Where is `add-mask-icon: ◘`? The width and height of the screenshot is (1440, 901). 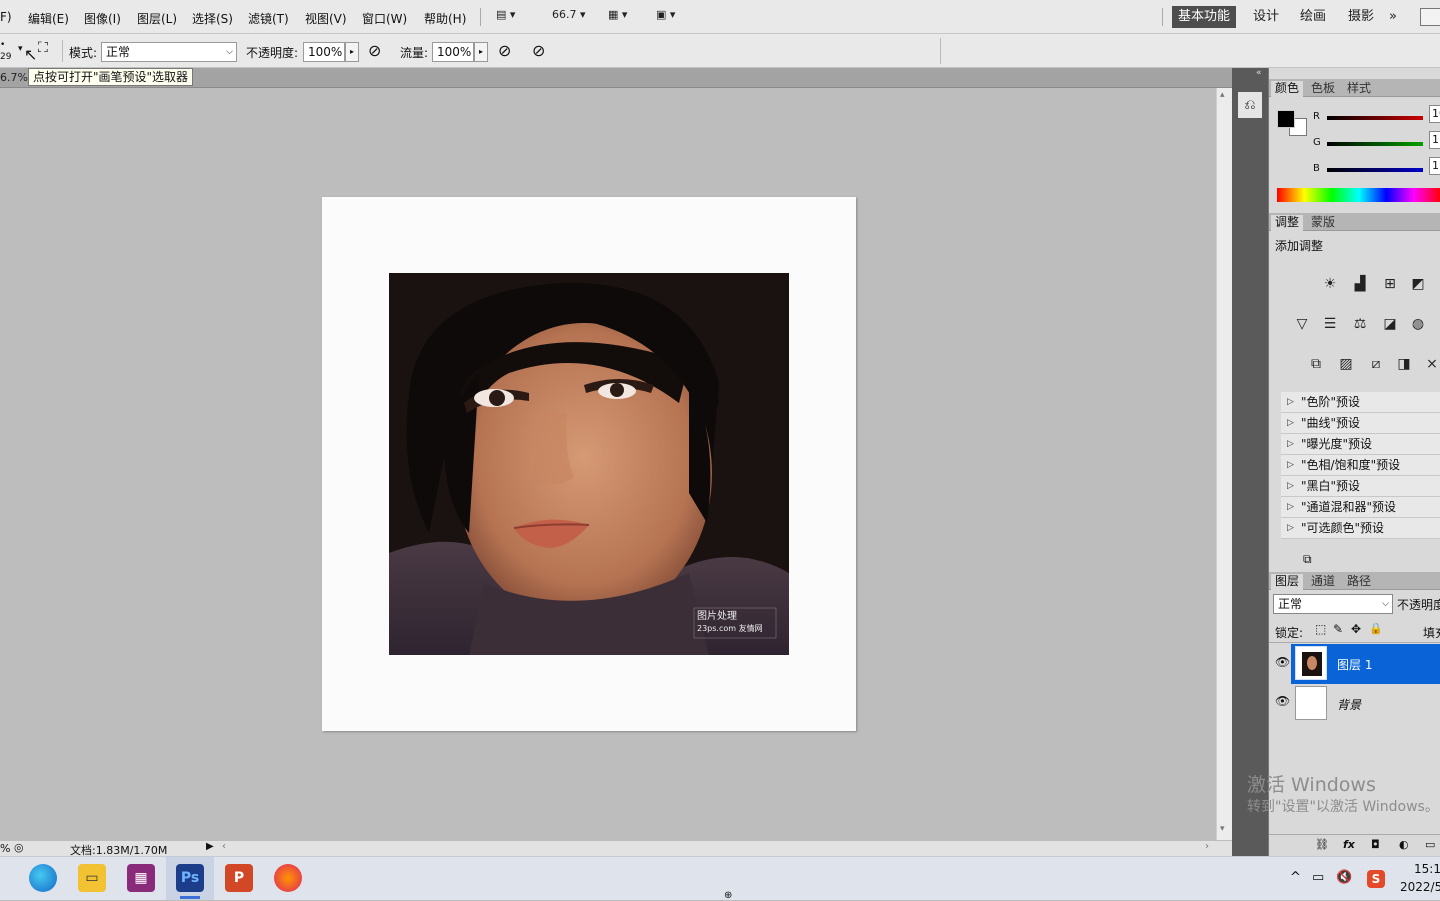
add-mask-icon: ◘ is located at coordinates (1375, 844).